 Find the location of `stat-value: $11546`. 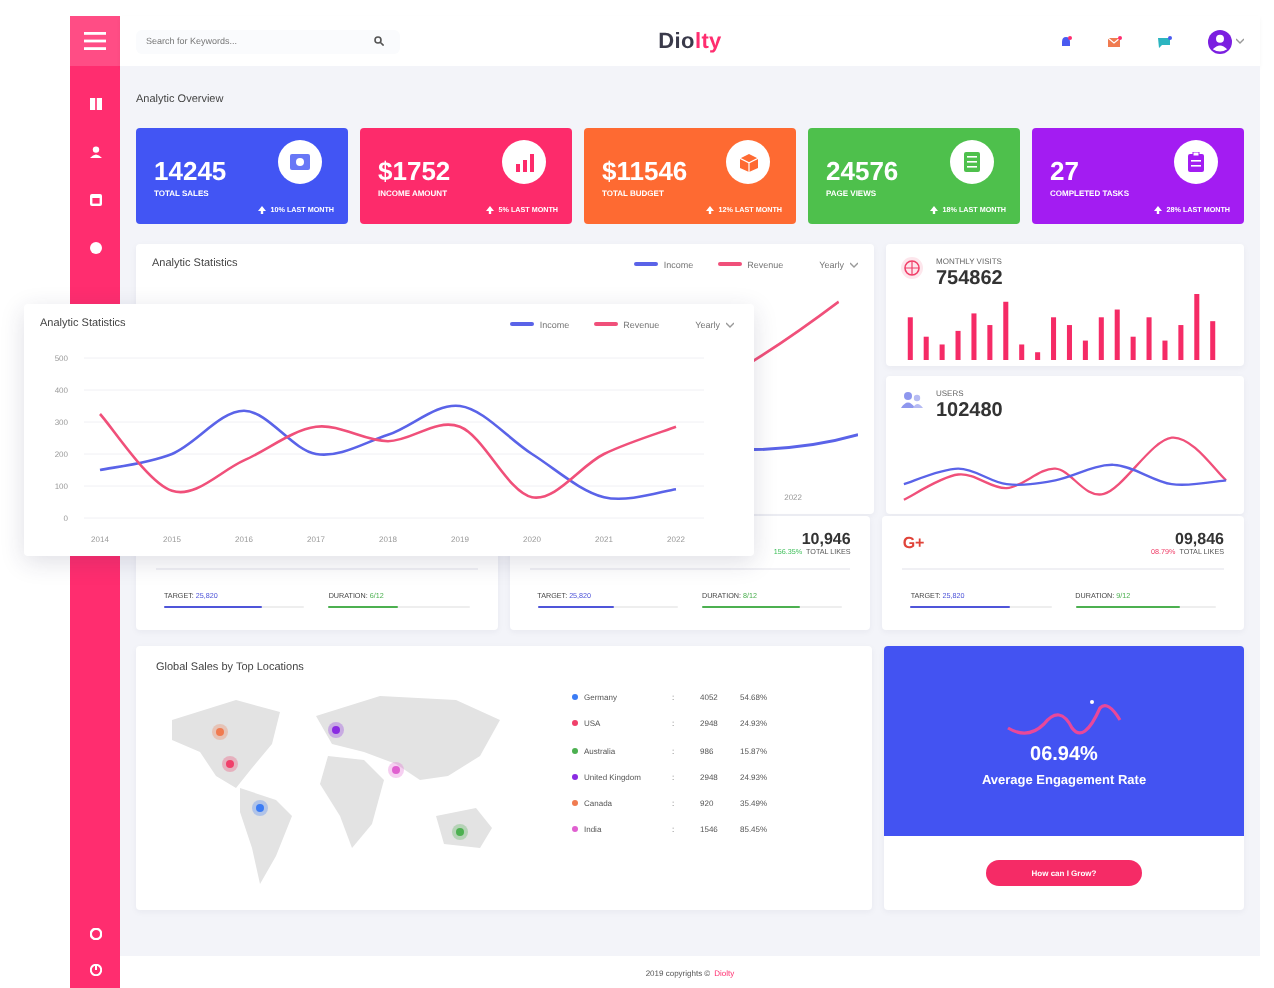

stat-value: $11546 is located at coordinates (645, 170).